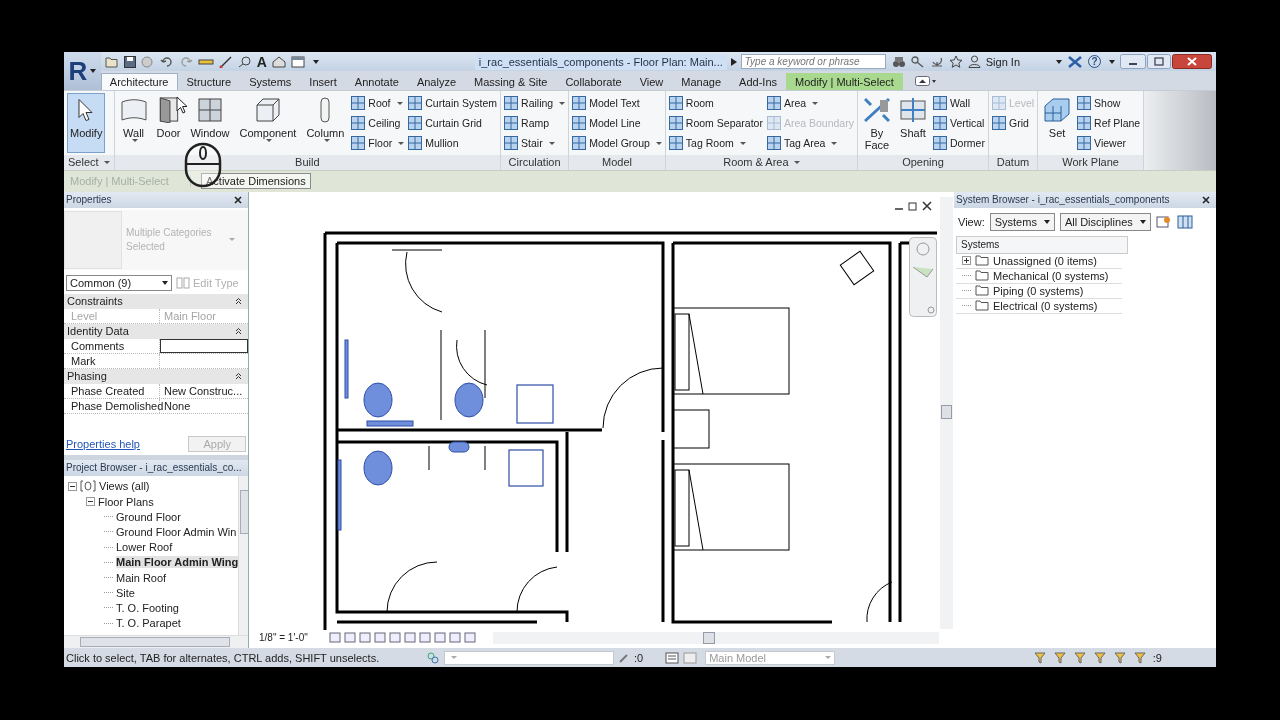 The height and width of the screenshot is (720, 1280). I want to click on ribbon-toggle-icon, so click(925, 81).